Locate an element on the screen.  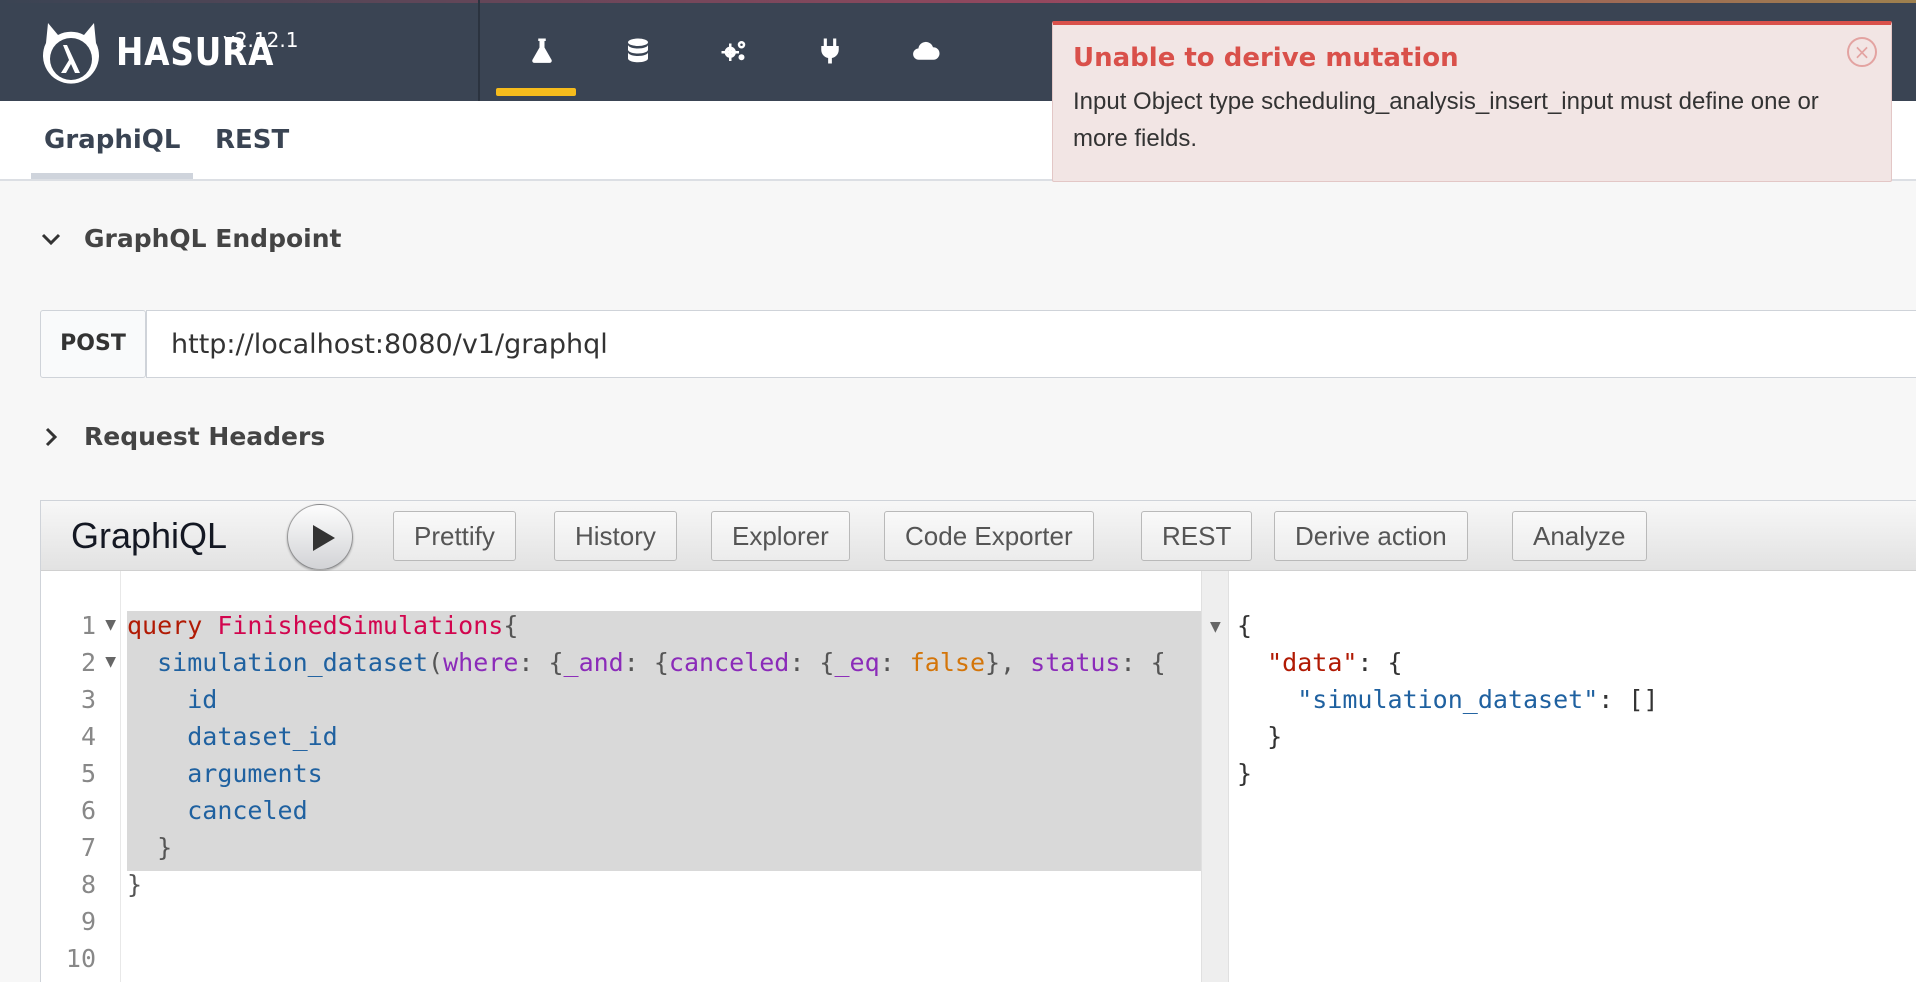
section-title-headers: Request Headers is located at coordinates (205, 436).